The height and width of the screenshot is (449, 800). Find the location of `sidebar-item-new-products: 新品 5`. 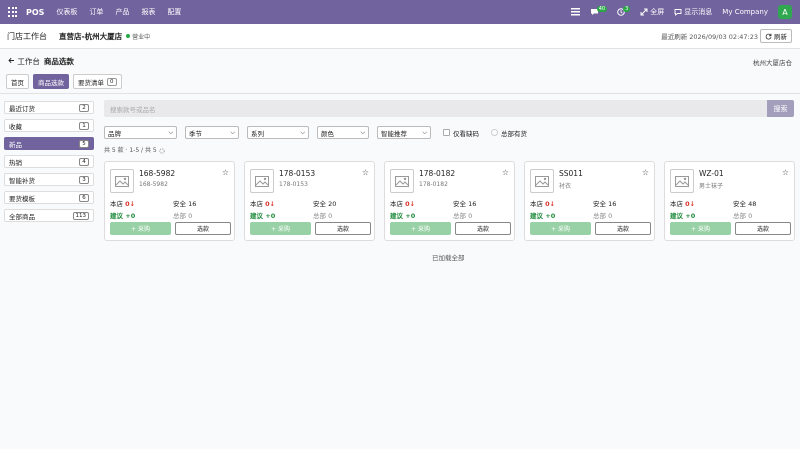

sidebar-item-new-products: 新品 5 is located at coordinates (49, 143).